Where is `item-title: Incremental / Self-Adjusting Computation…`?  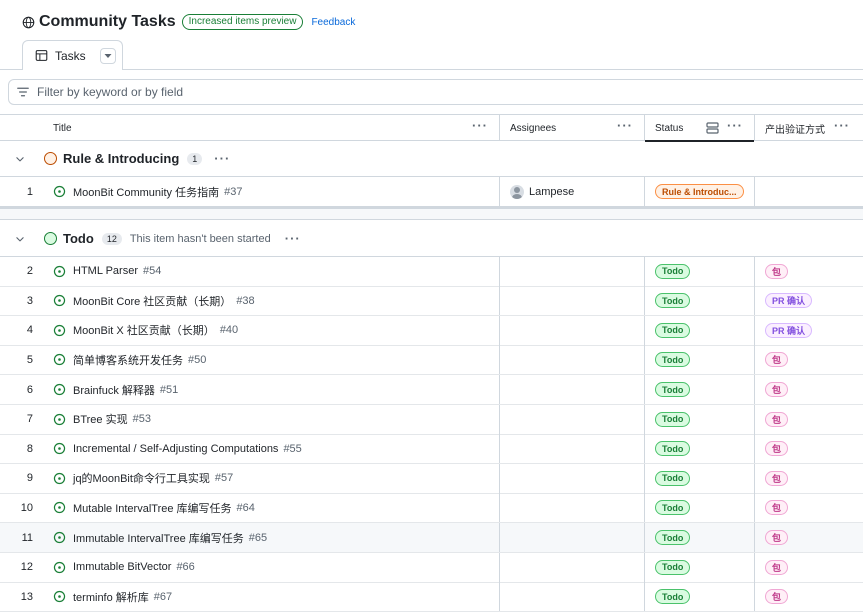
item-title: Incremental / Self-Adjusting Computation… is located at coordinates (175, 449).